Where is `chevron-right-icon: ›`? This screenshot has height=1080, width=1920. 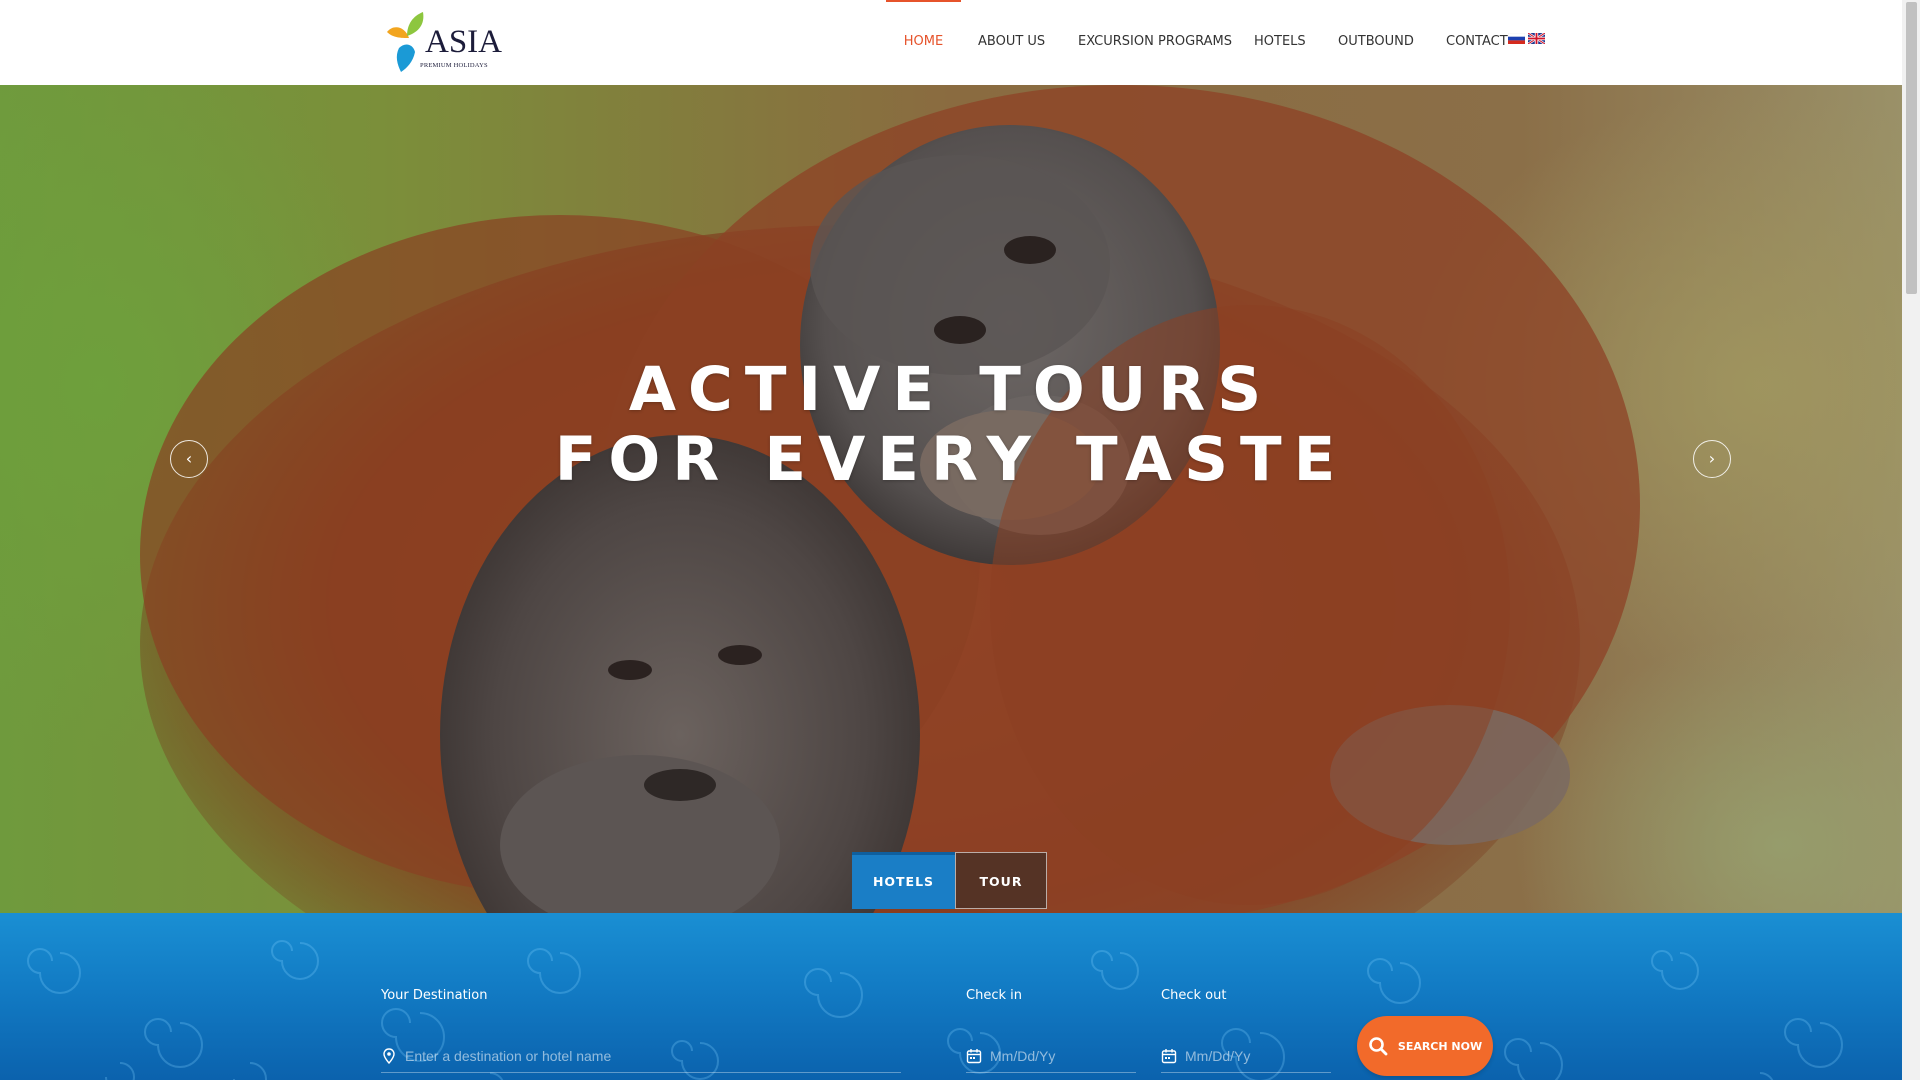 chevron-right-icon: › is located at coordinates (1712, 458).